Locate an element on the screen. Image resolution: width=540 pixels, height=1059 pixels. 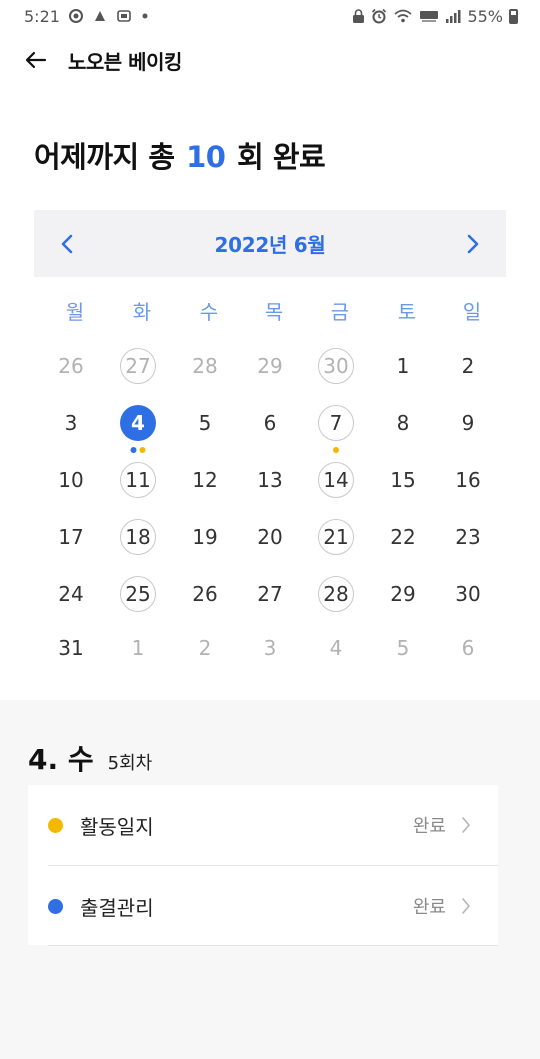
lock-icon is located at coordinates (359, 16).